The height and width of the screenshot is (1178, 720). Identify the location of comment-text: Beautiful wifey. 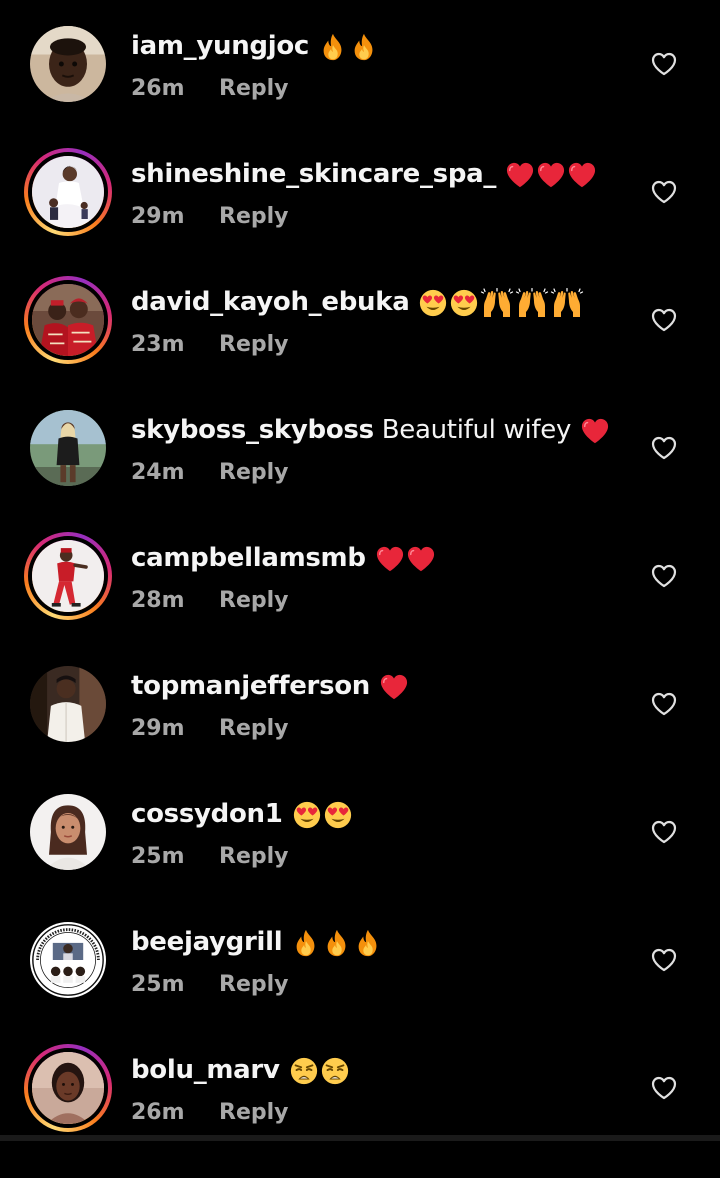
(476, 430).